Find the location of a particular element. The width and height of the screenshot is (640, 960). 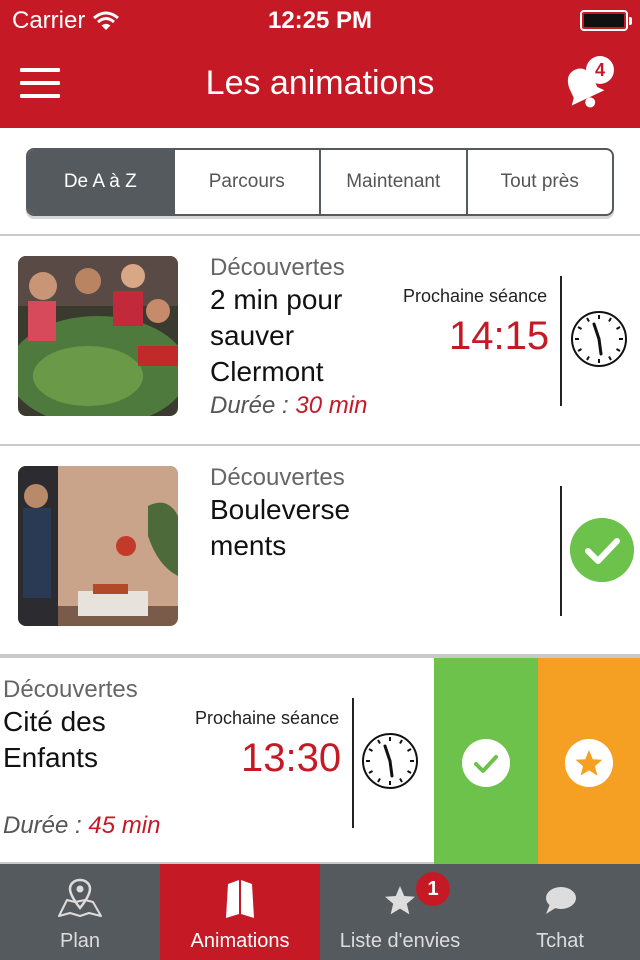

next-session-time: 13:30 is located at coordinates (291, 758).